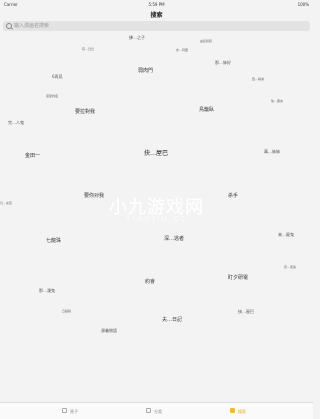 This screenshot has height=419, width=320. I want to click on tag-item: 鳥籠臥, so click(206, 110).